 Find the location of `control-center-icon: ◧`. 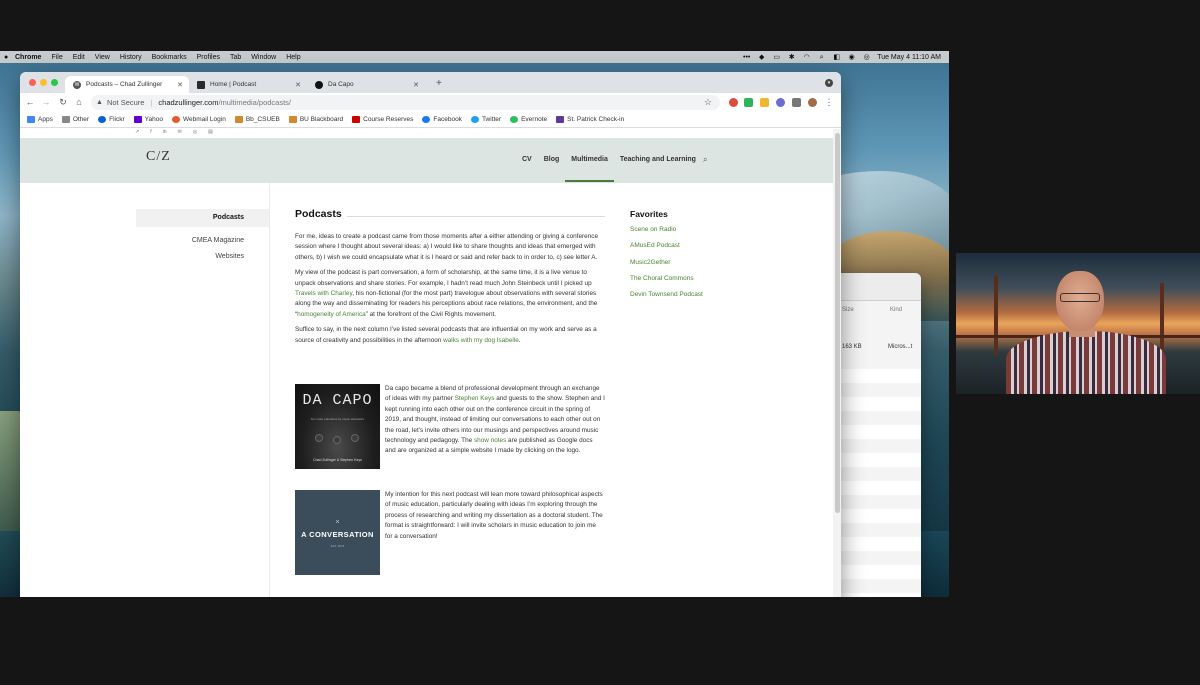

control-center-icon: ◧ is located at coordinates (836, 57).